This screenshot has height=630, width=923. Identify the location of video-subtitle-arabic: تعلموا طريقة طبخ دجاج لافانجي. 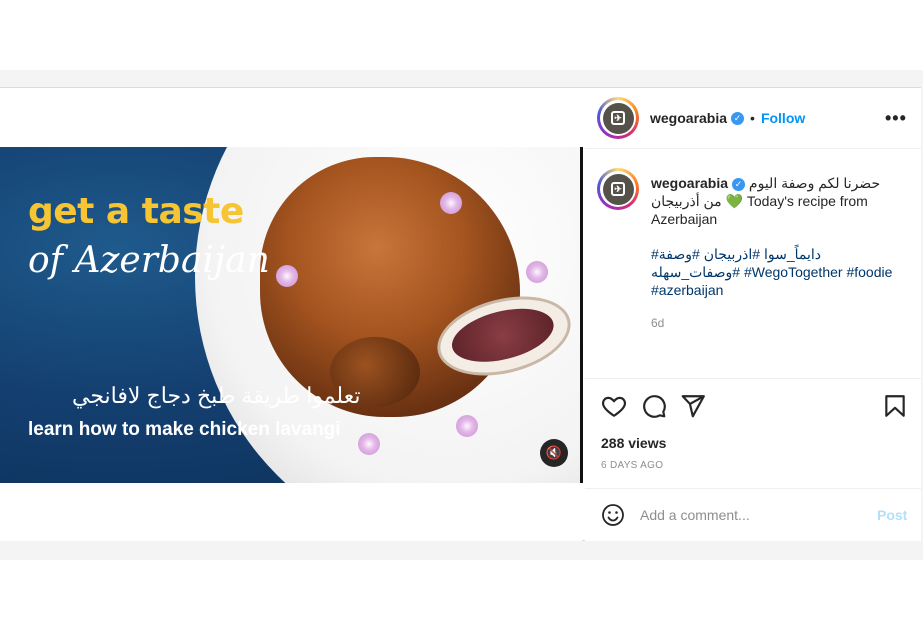
(216, 395).